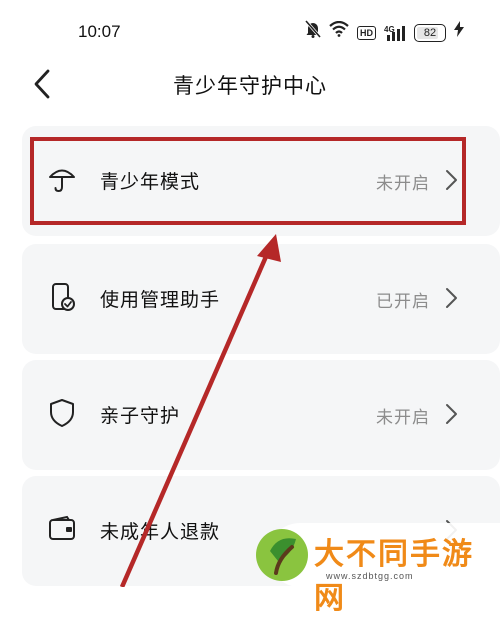  I want to click on menu-item-label: 亲子守护, so click(140, 416).